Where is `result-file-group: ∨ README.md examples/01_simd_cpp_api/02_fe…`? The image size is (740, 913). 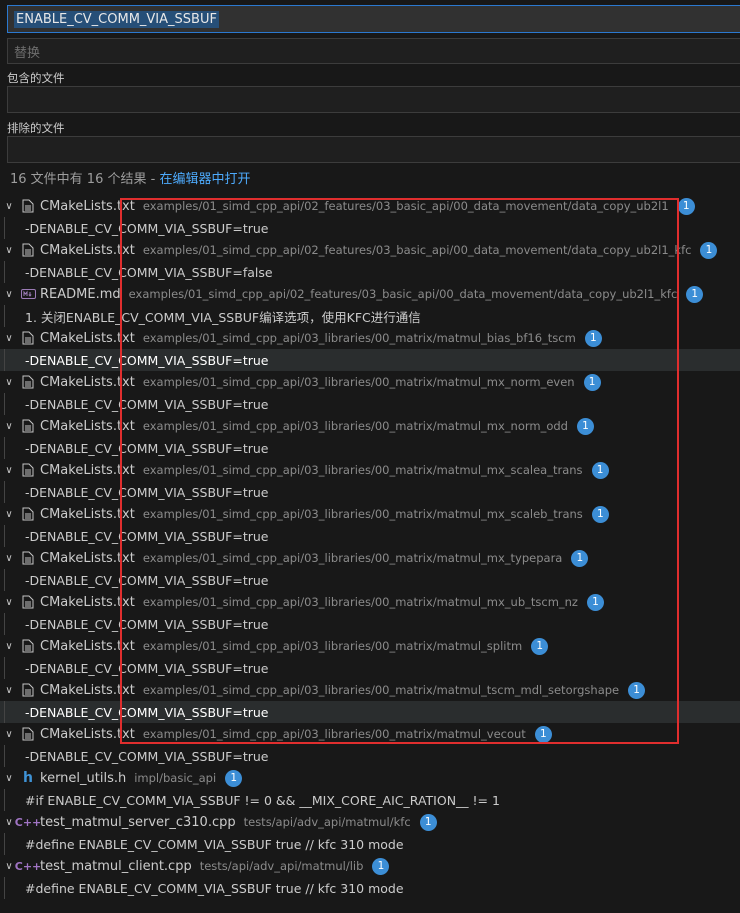
result-file-group: ∨ README.md examples/01_simd_cpp_api/02_fe… is located at coordinates (370, 305).